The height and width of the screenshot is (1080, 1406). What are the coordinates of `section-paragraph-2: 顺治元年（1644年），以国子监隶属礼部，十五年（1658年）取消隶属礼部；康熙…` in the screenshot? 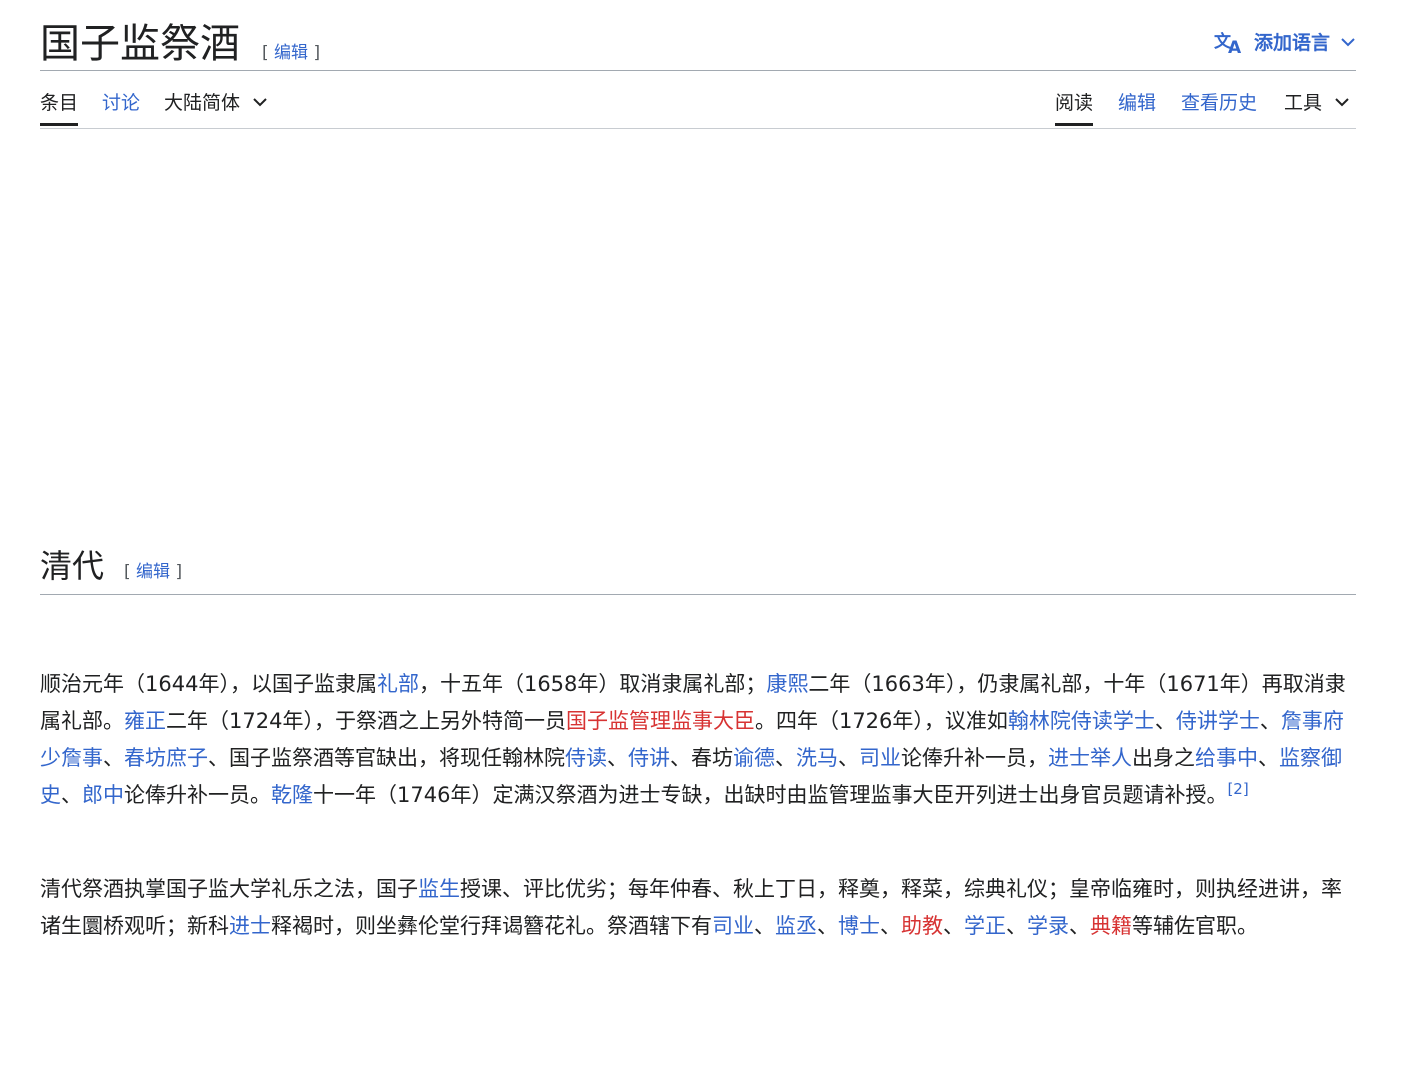 It's located at (693, 739).